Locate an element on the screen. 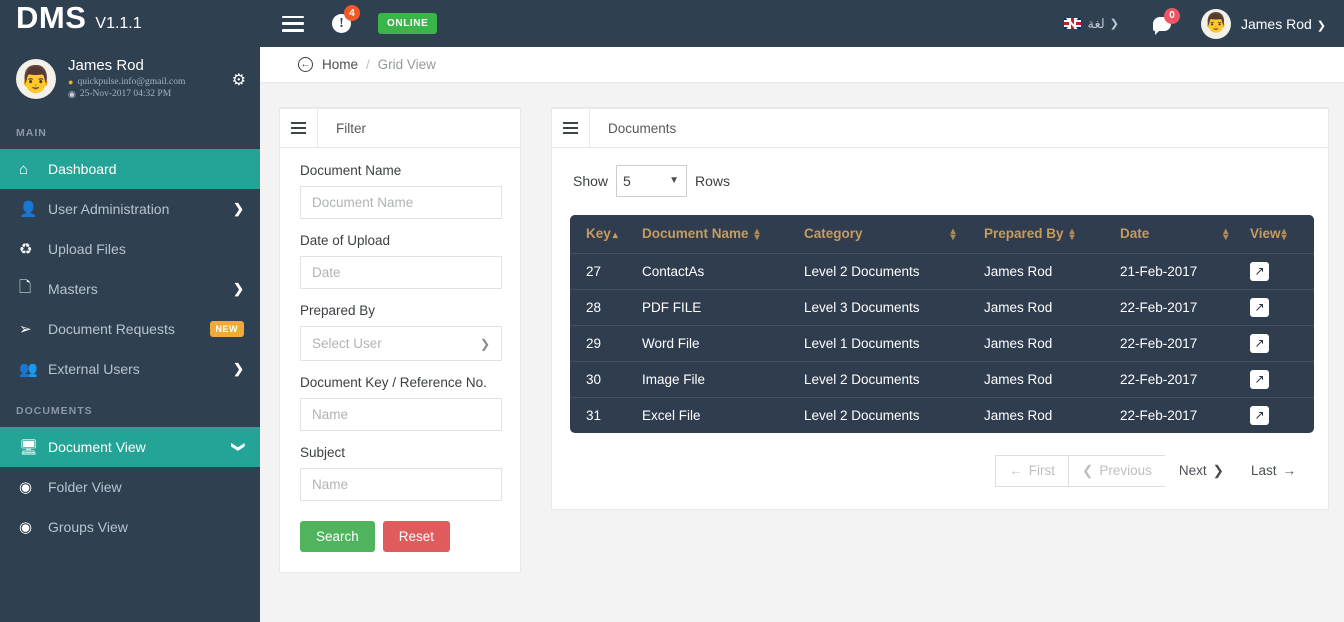 Image resolution: width=1344 pixels, height=622 pixels. column-header-date: Date is located at coordinates (1185, 234).